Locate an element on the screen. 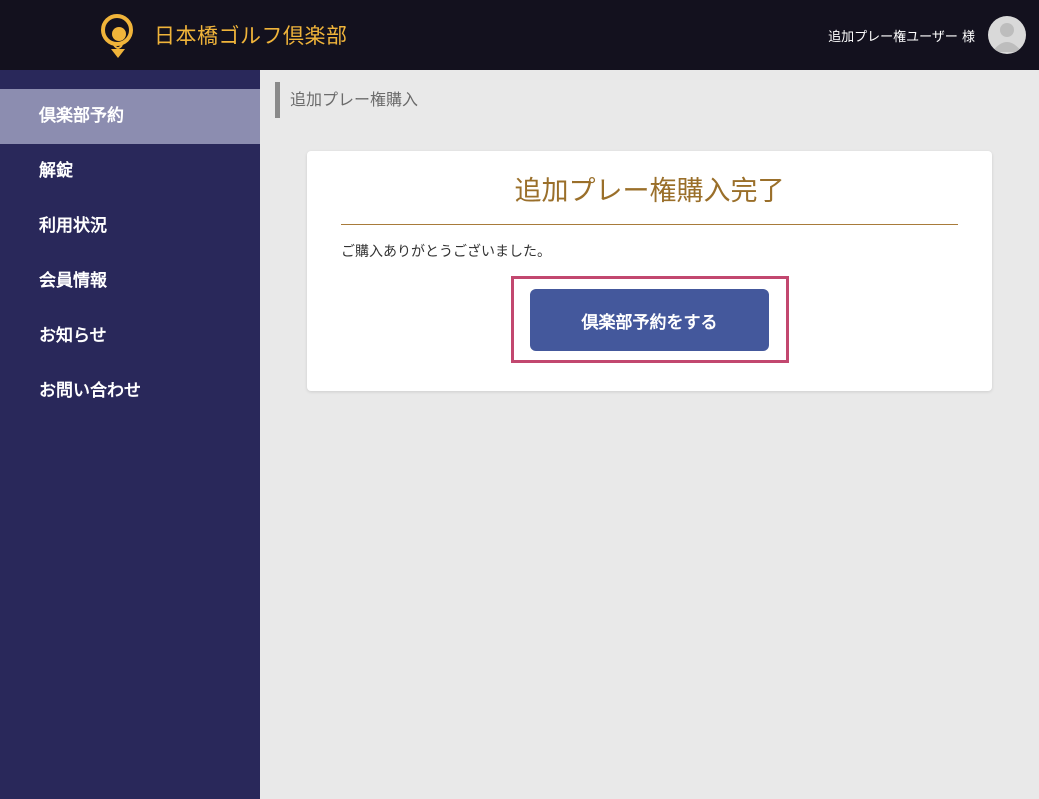 This screenshot has height=799, width=1039. club-reservation-button: 倶楽部予約をする is located at coordinates (649, 320).